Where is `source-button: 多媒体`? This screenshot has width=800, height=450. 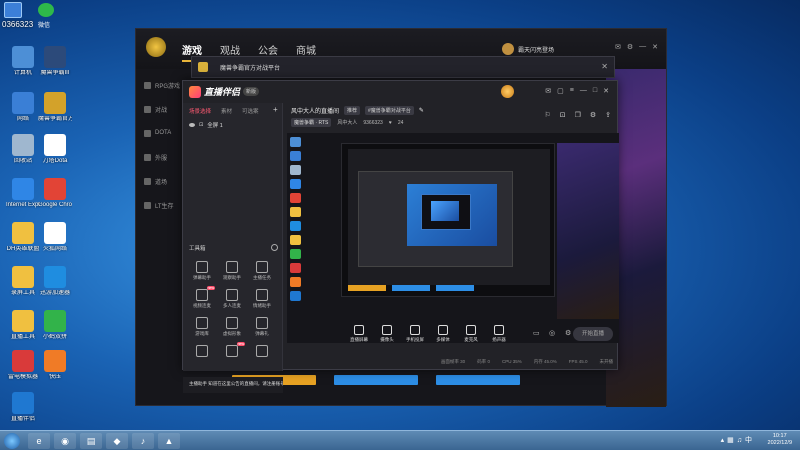
source-button: 多媒体 is located at coordinates (443, 334).